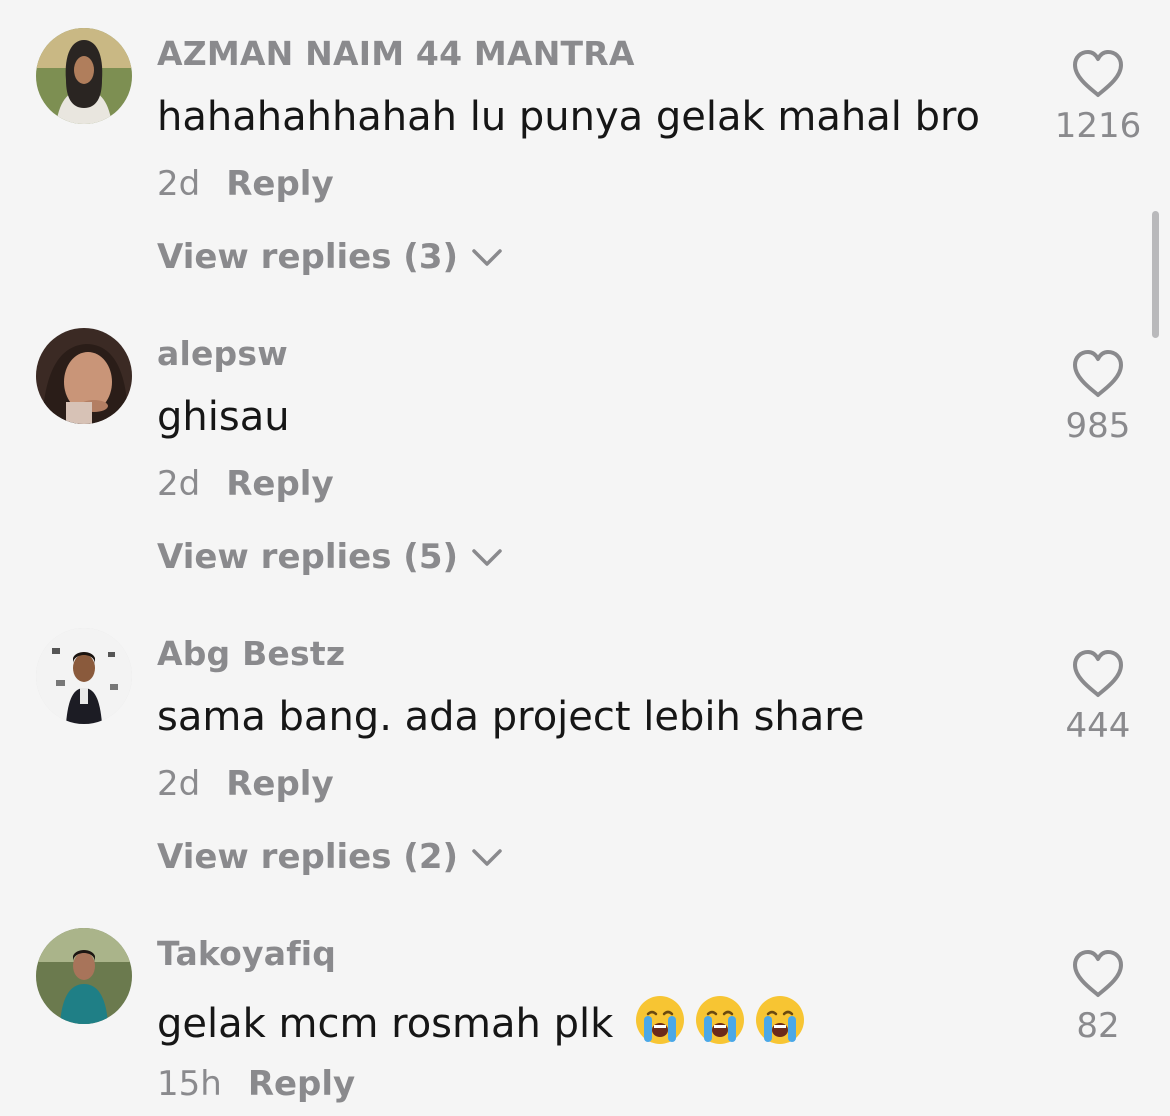  What do you see at coordinates (569, 117) in the screenshot?
I see `comment-text: hahahahhahah lu punya gelak mahal bro` at bounding box center [569, 117].